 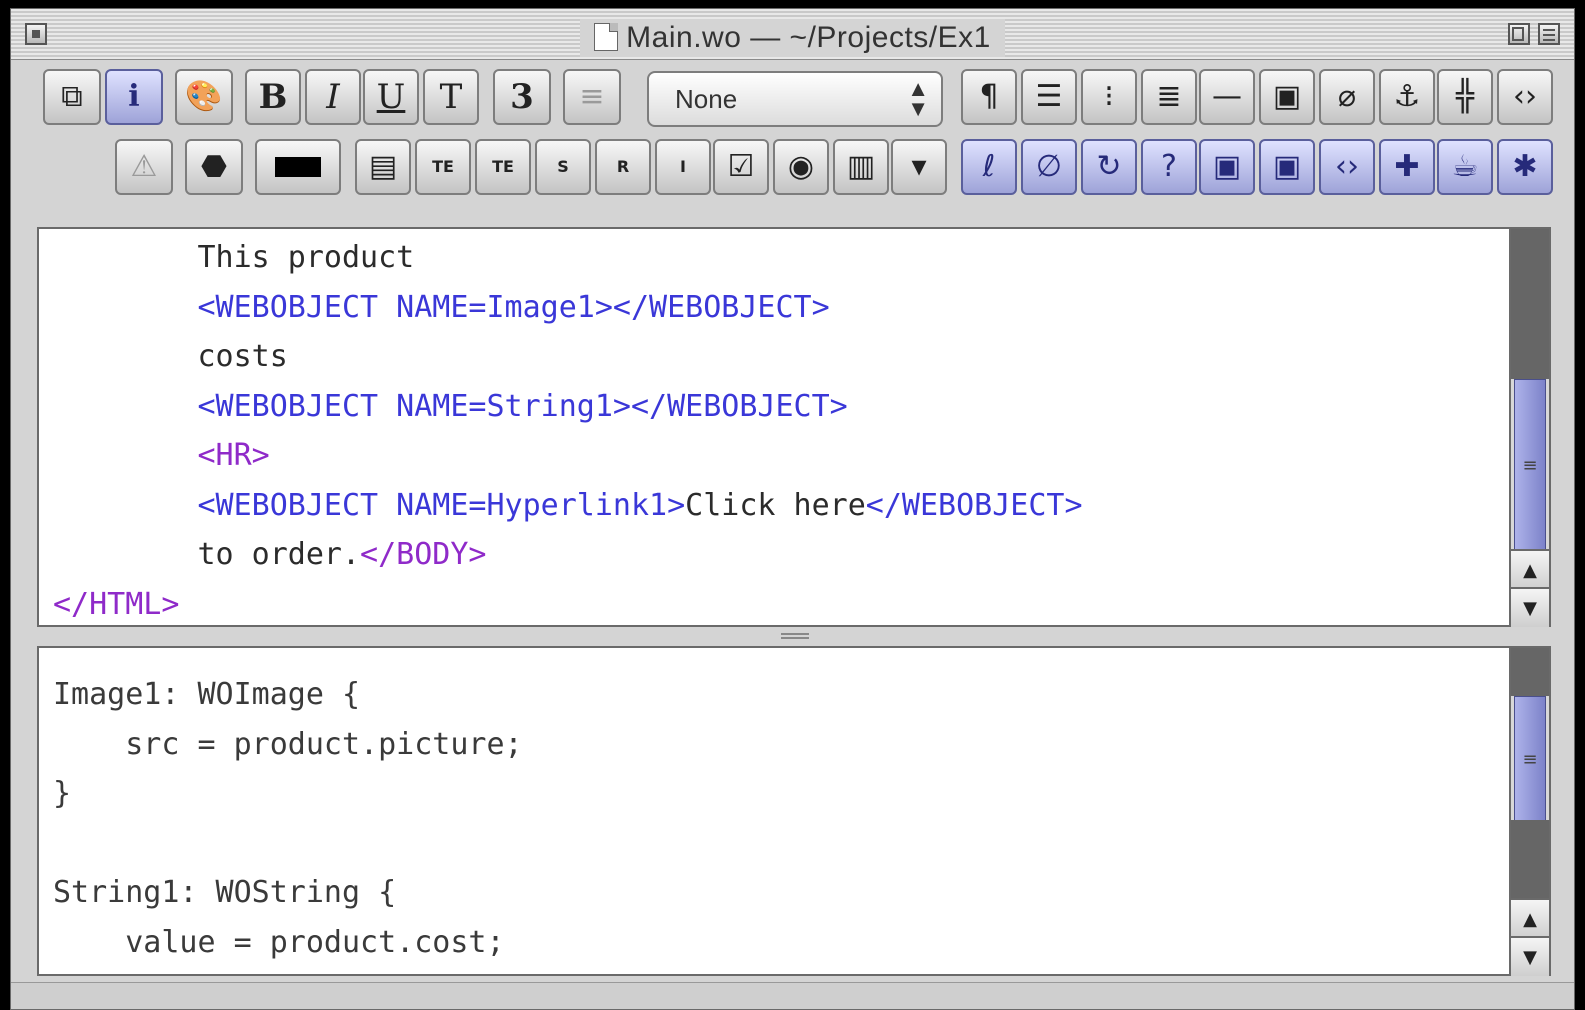 What do you see at coordinates (779, 943) in the screenshot?
I see `declaration-line: value = product.cost;` at bounding box center [779, 943].